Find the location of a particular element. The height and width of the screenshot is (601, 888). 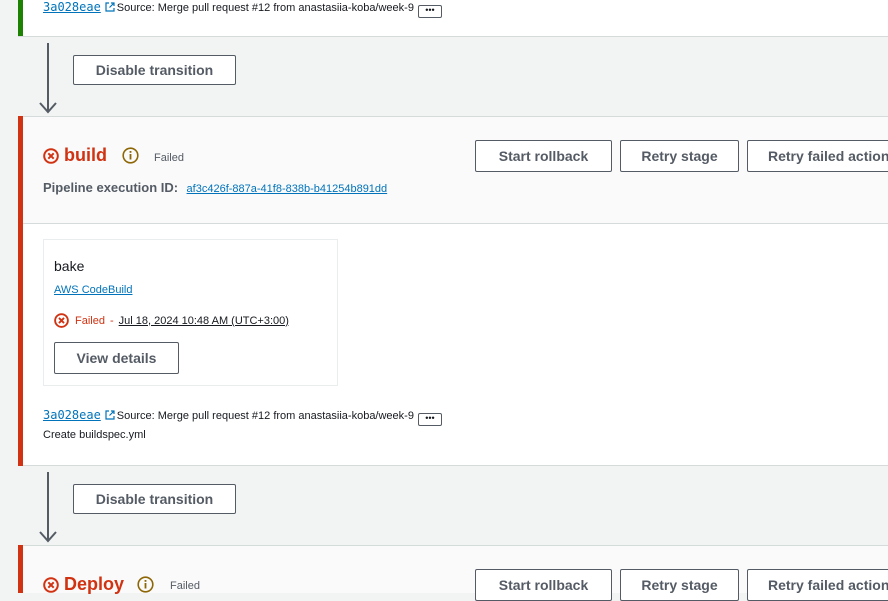

stage-title-deploy: Deploy is located at coordinates (83, 584).